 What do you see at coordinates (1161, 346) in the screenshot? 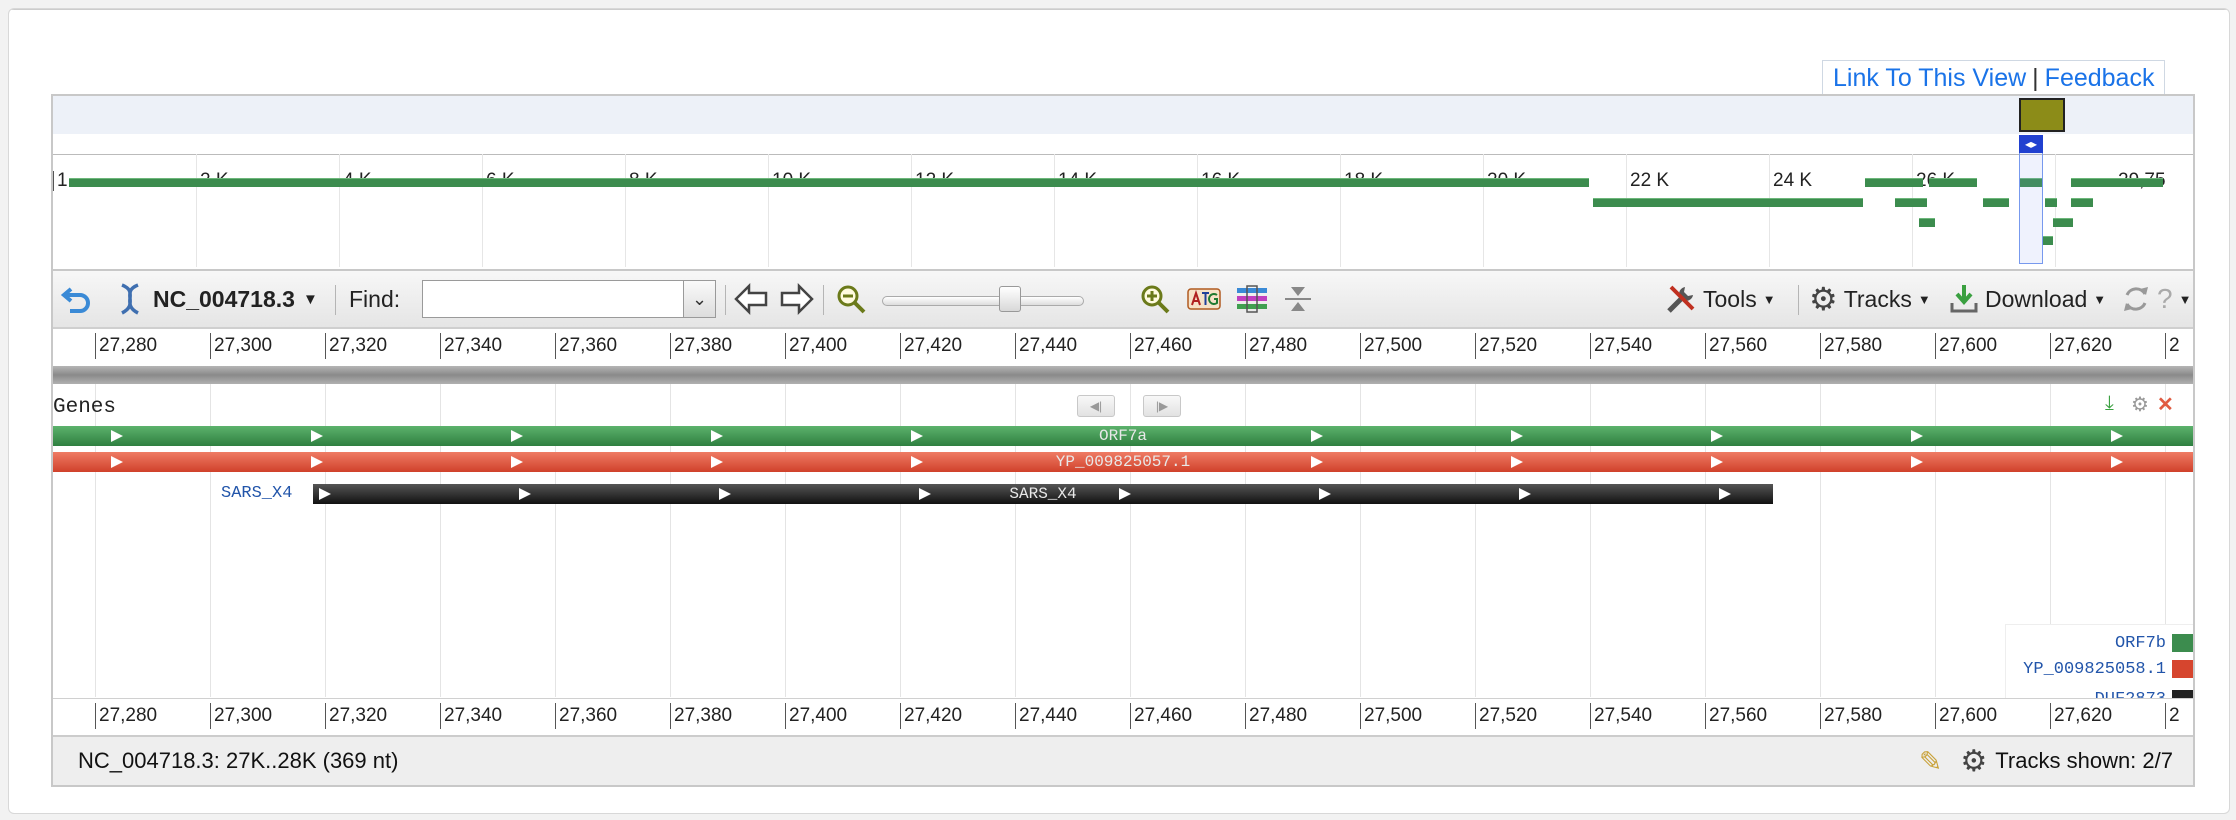
I see `ruler-label: 27,460` at bounding box center [1161, 346].